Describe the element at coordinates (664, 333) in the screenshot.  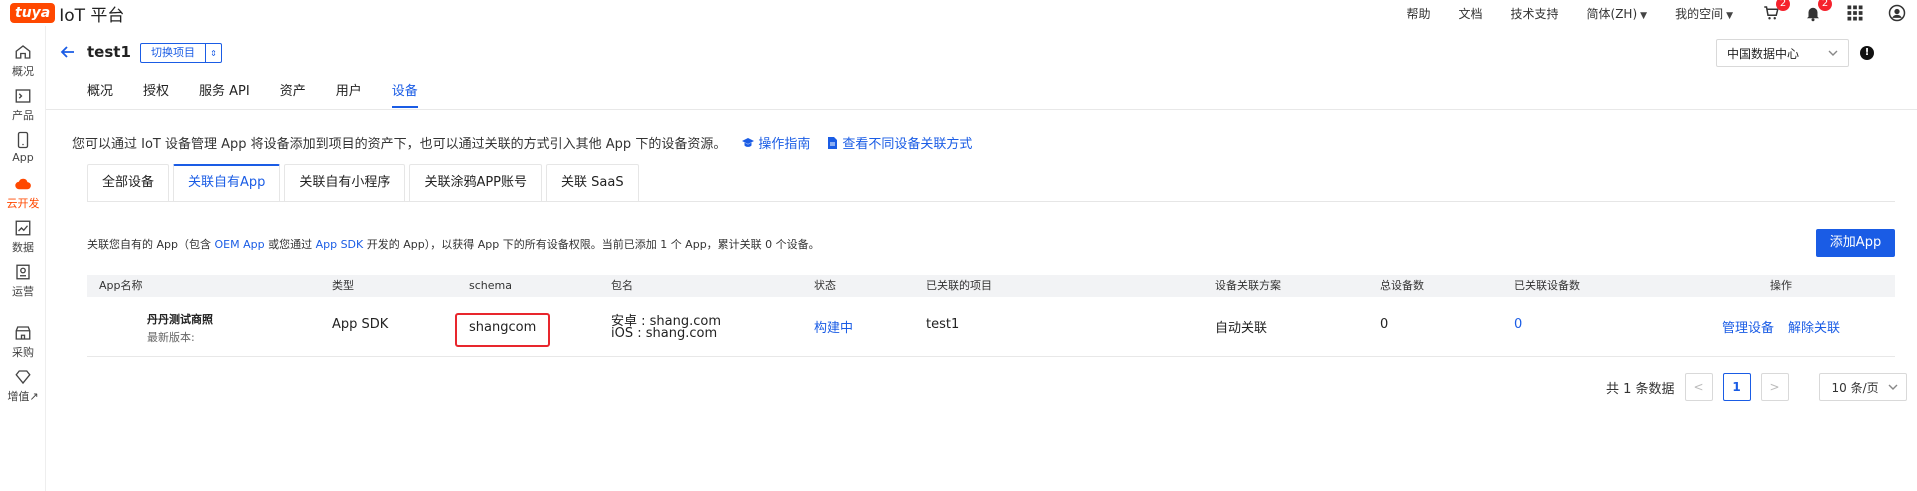
I see `package-ios: iOS : shang.com` at that location.